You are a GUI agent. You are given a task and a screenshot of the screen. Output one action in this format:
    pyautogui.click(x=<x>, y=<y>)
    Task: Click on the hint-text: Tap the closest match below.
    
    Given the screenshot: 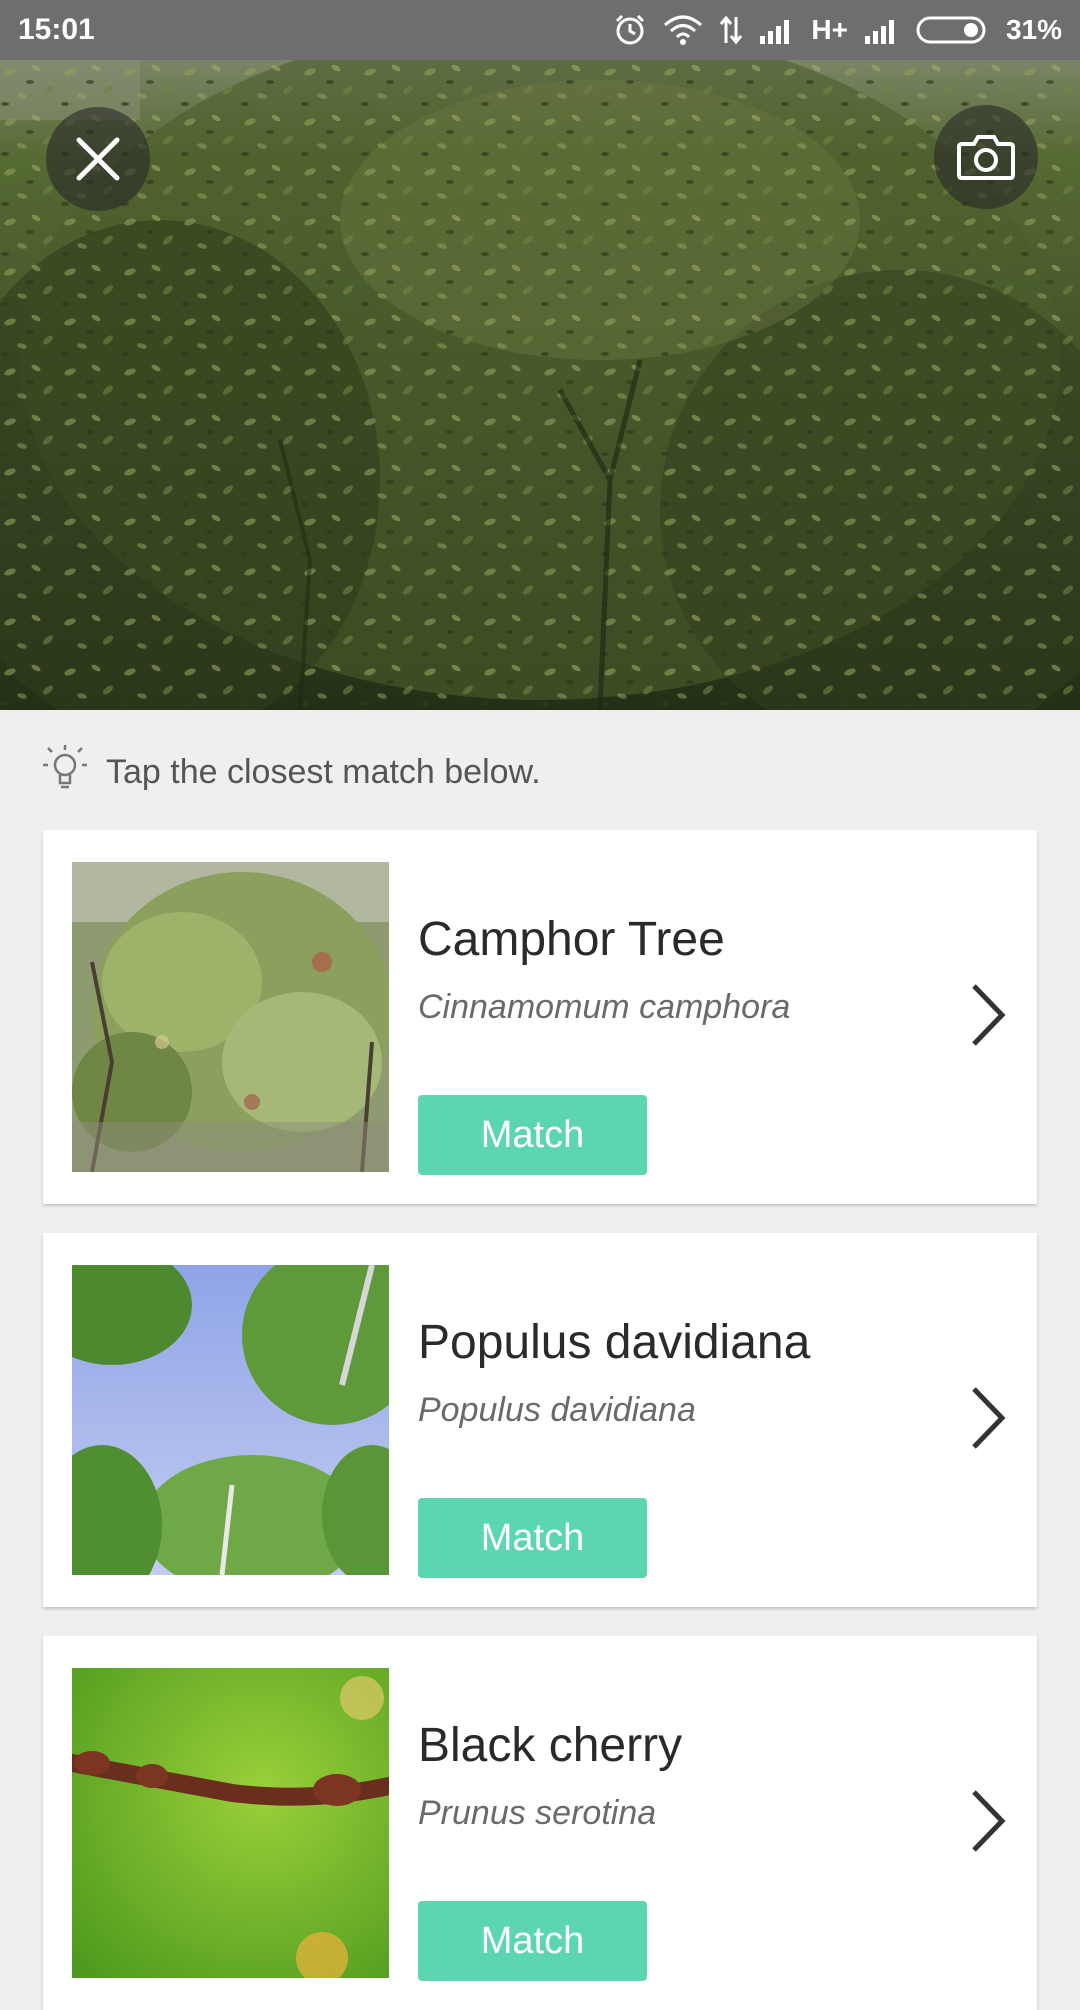 What is the action you would take?
    pyautogui.click(x=323, y=771)
    